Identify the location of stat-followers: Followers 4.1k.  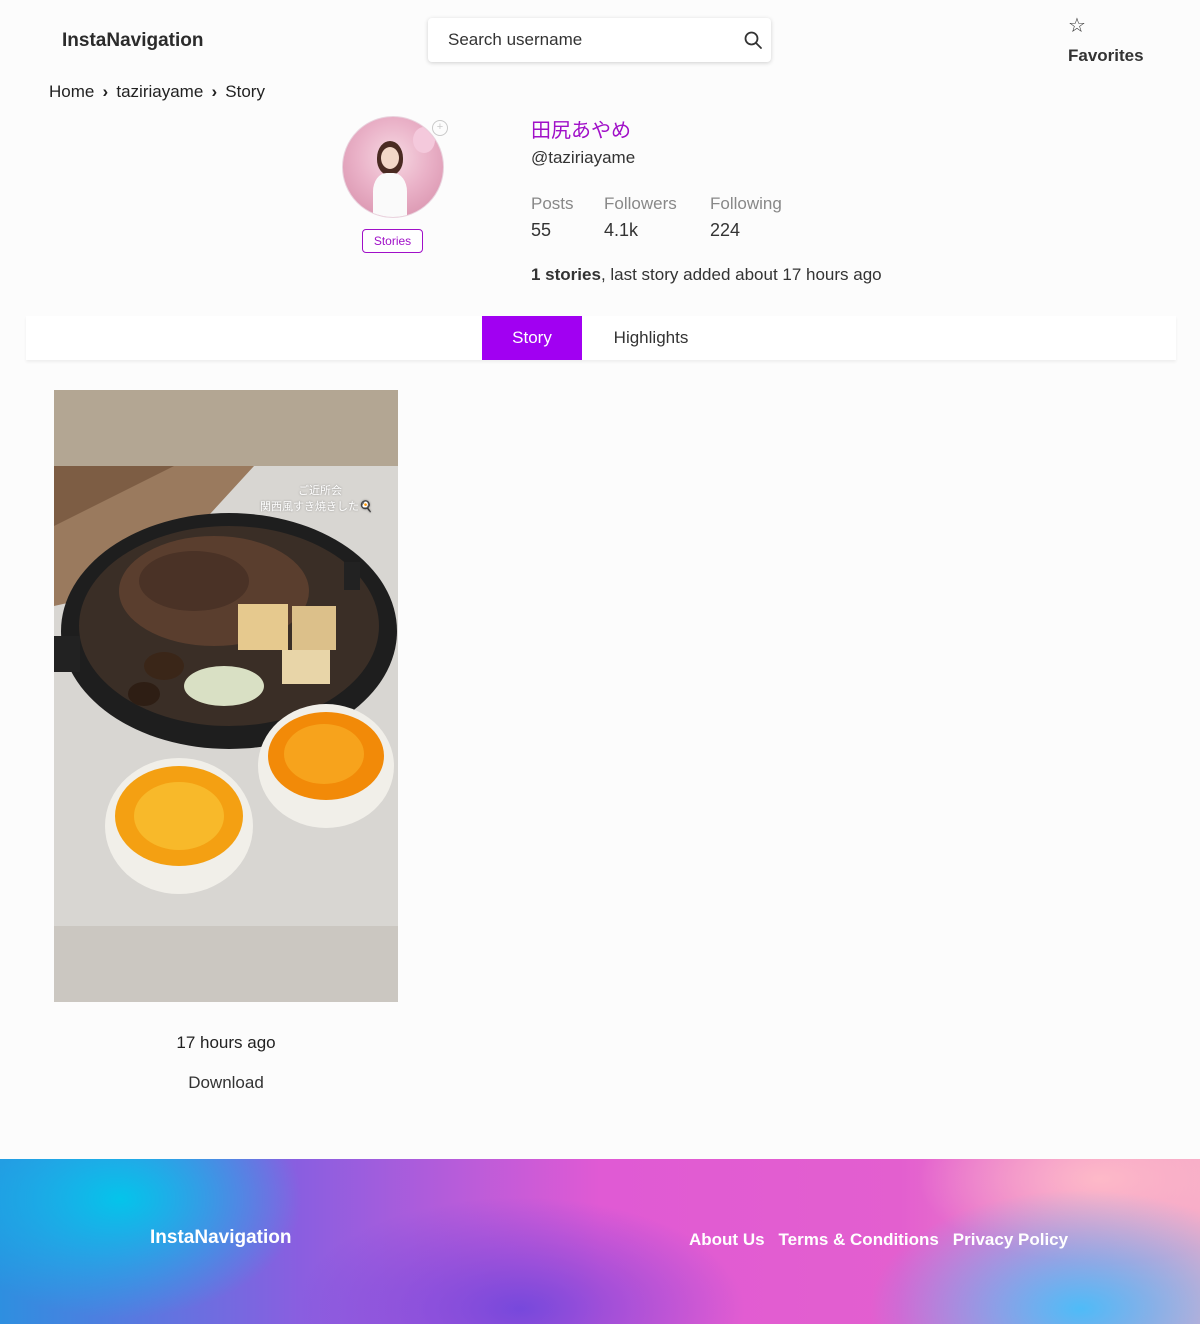
(640, 217).